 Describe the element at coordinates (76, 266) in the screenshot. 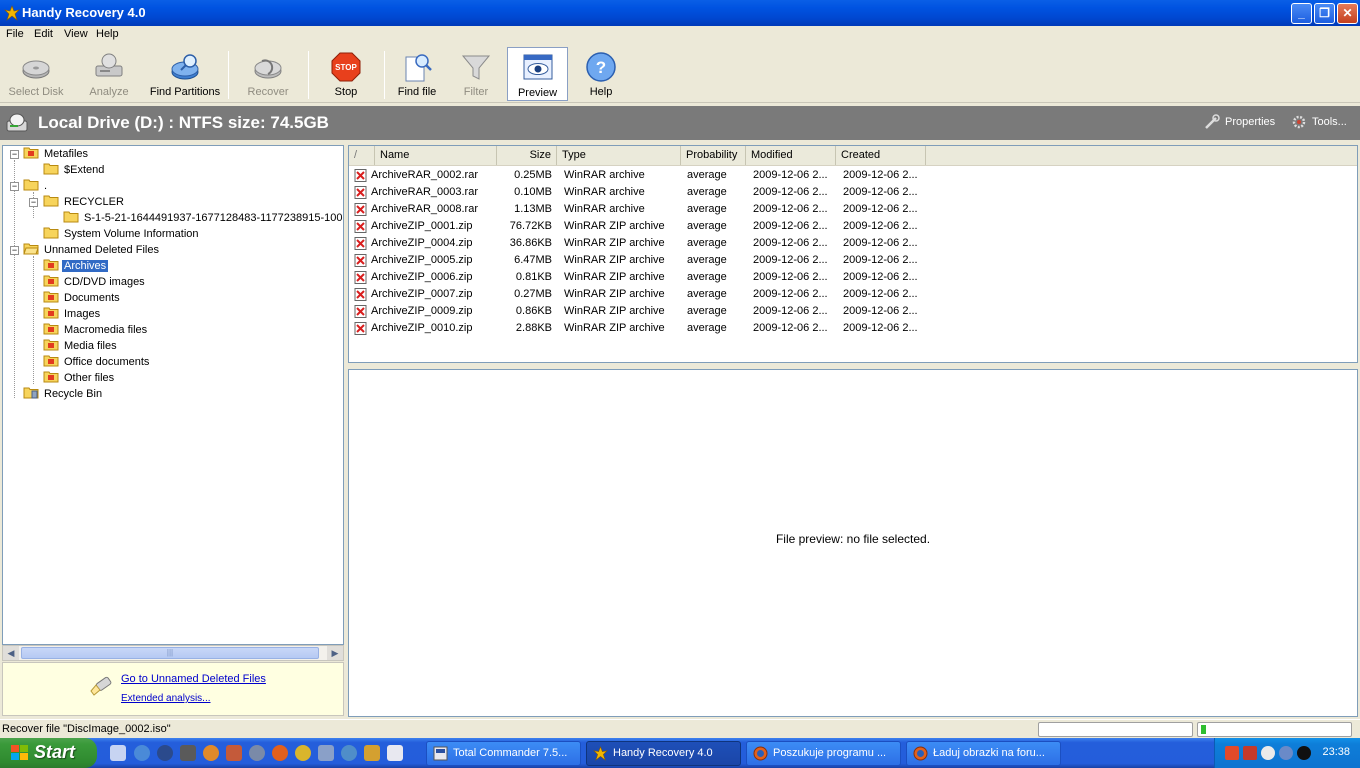

I see `tree-item-archives: Archives` at that location.